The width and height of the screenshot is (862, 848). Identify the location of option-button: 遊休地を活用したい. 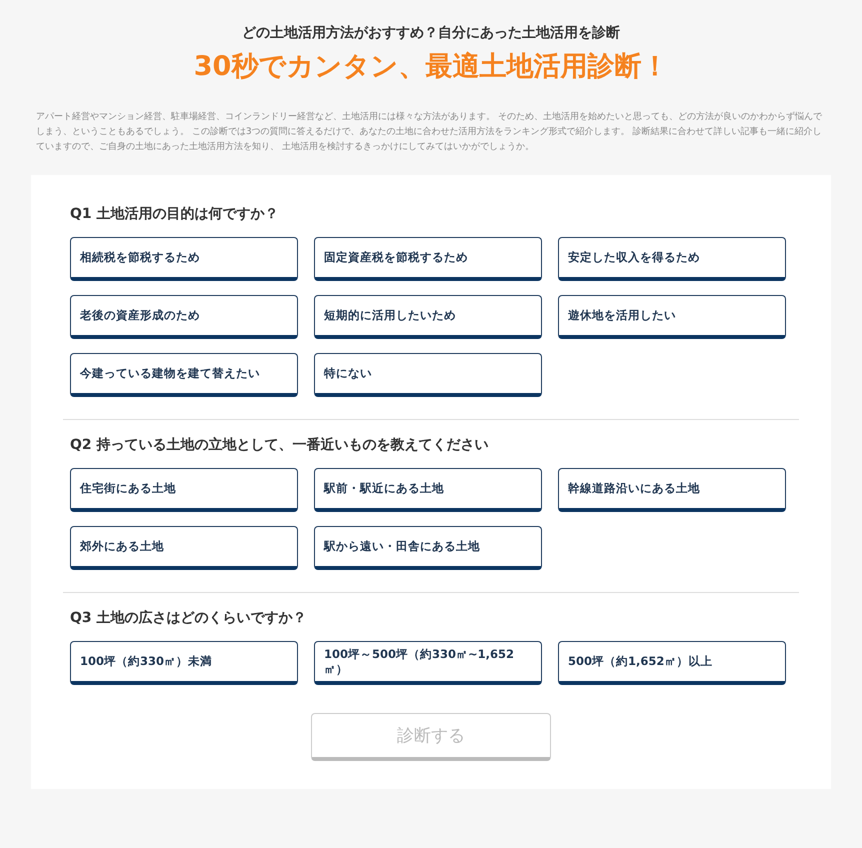
(672, 317).